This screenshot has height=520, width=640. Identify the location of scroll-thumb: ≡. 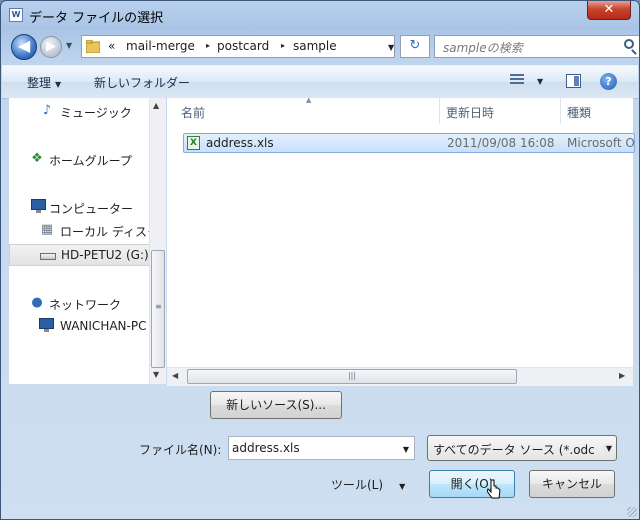
(158, 309).